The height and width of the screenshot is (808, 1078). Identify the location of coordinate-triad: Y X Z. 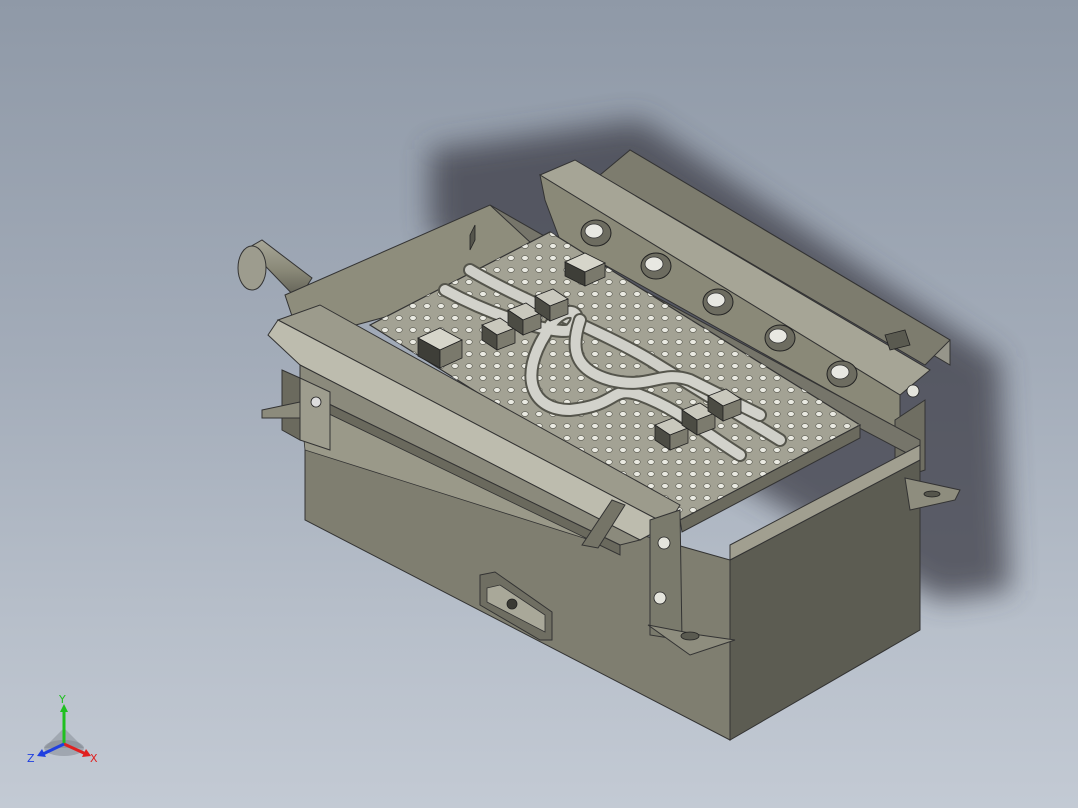
(62, 729).